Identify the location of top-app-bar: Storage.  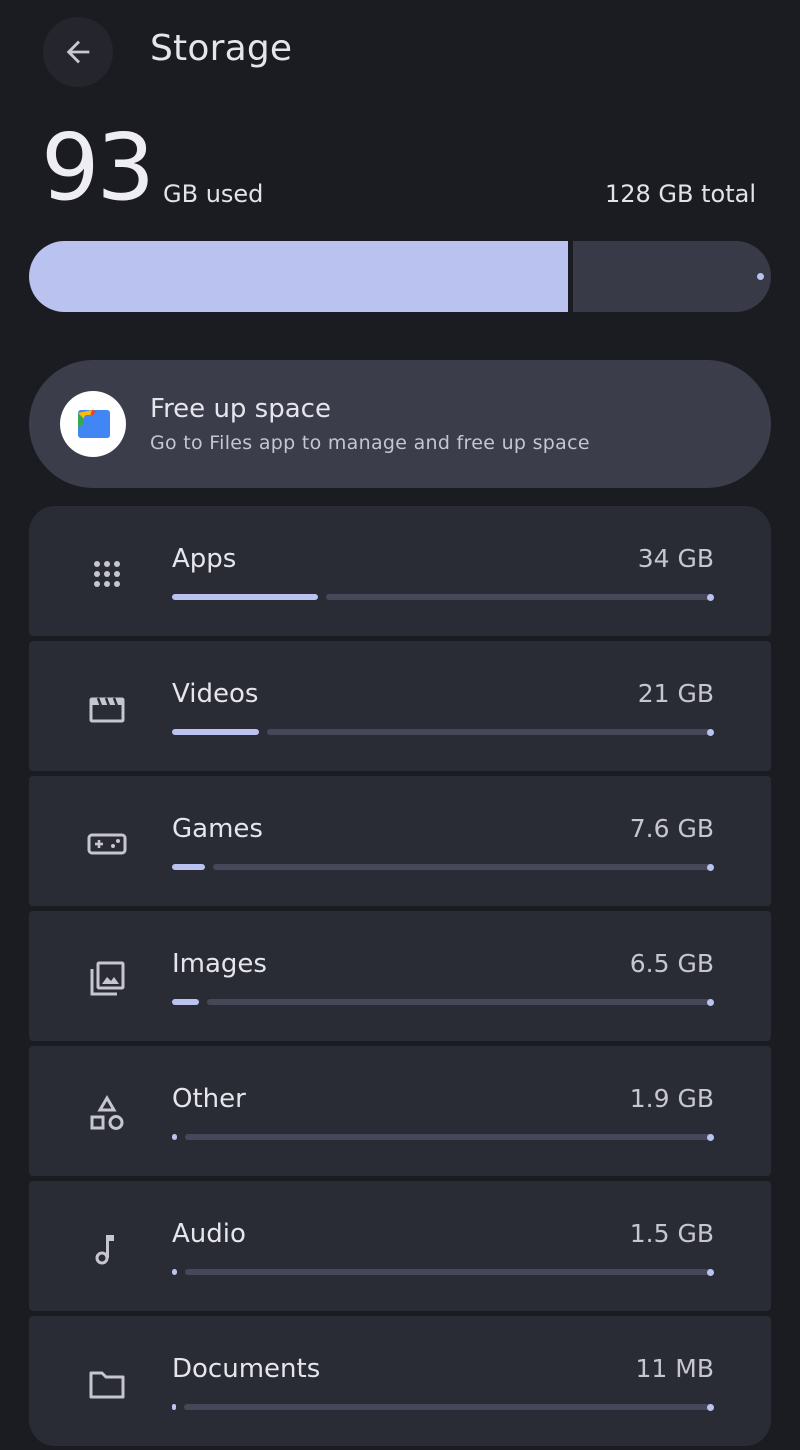
(400, 55).